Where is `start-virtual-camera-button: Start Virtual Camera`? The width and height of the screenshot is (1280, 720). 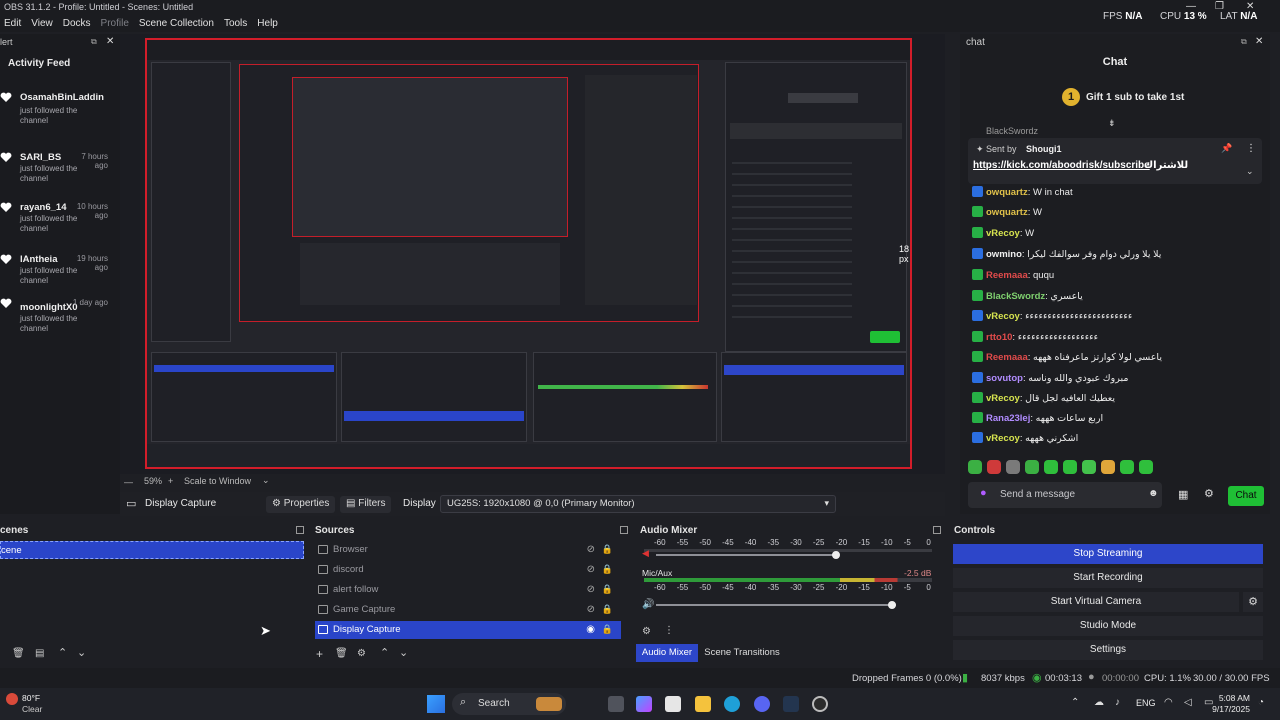 start-virtual-camera-button: Start Virtual Camera is located at coordinates (1096, 602).